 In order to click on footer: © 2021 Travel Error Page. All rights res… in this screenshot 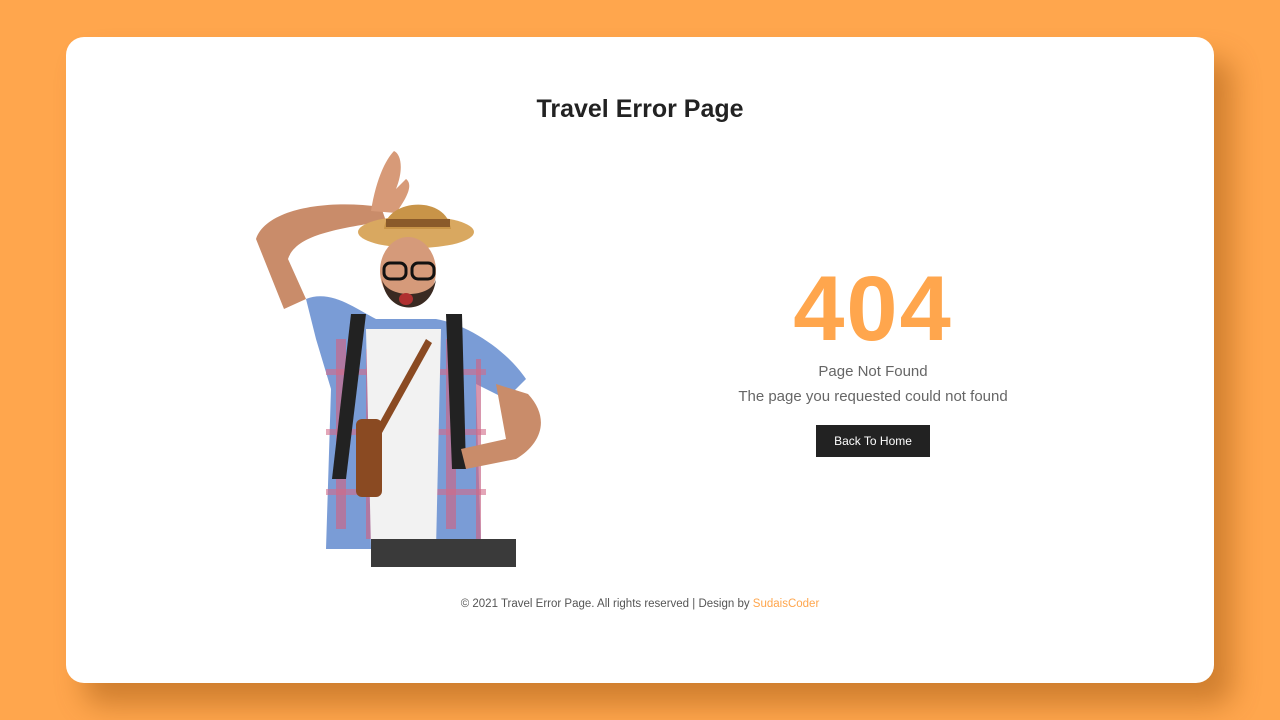, I will do `click(640, 604)`.